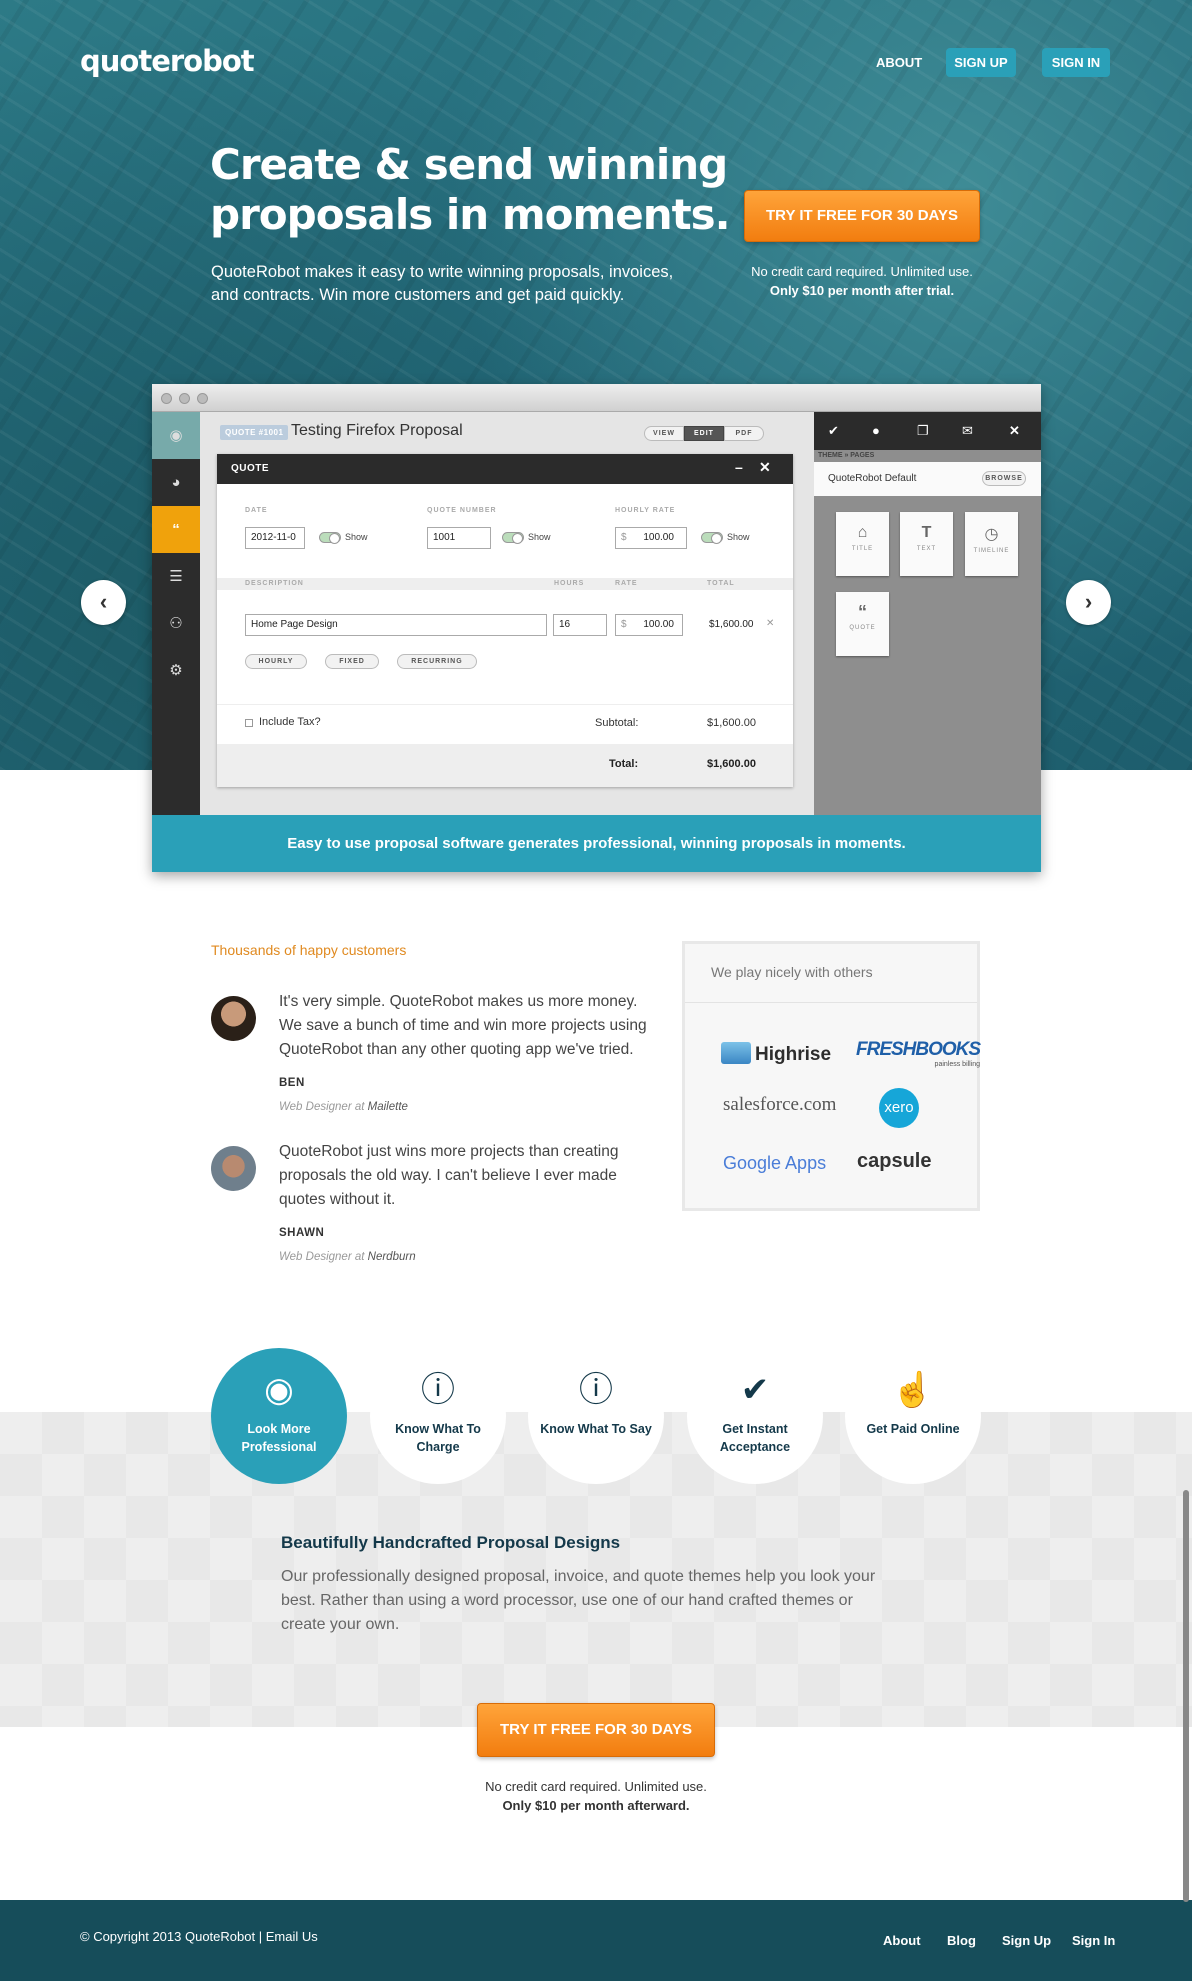 The image size is (1192, 1981). What do you see at coordinates (176, 435) in the screenshot?
I see `robot-avatar-icon: ◉` at bounding box center [176, 435].